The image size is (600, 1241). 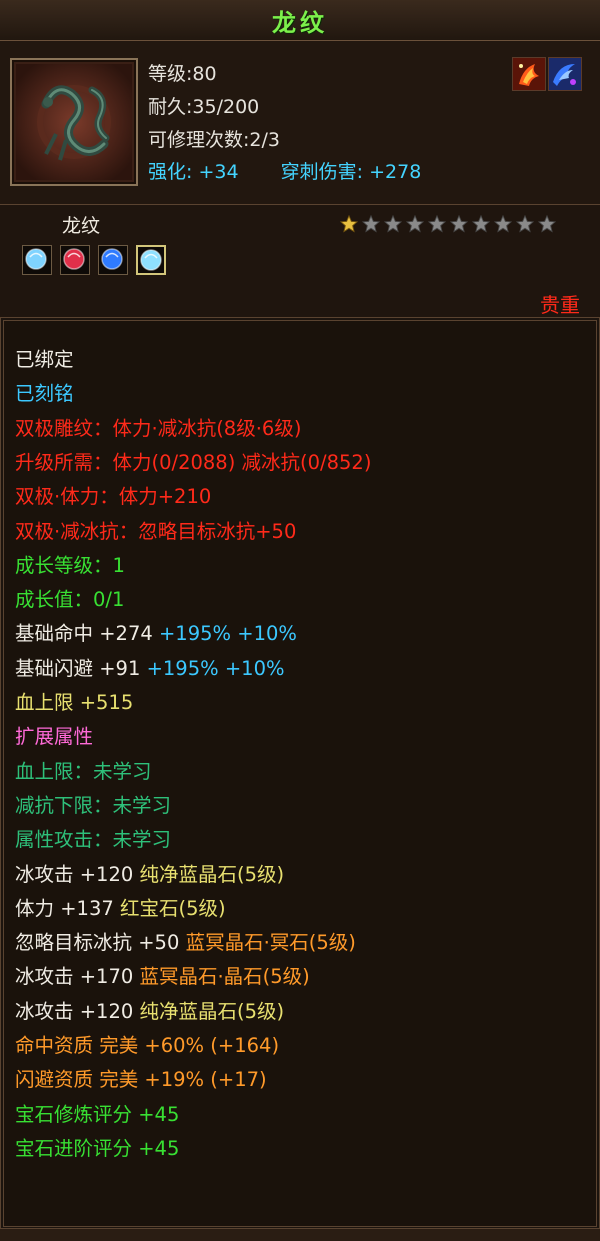 I want to click on attribute-segment: 闪避资质 完美 +19% (+17), so click(x=141, y=1080).